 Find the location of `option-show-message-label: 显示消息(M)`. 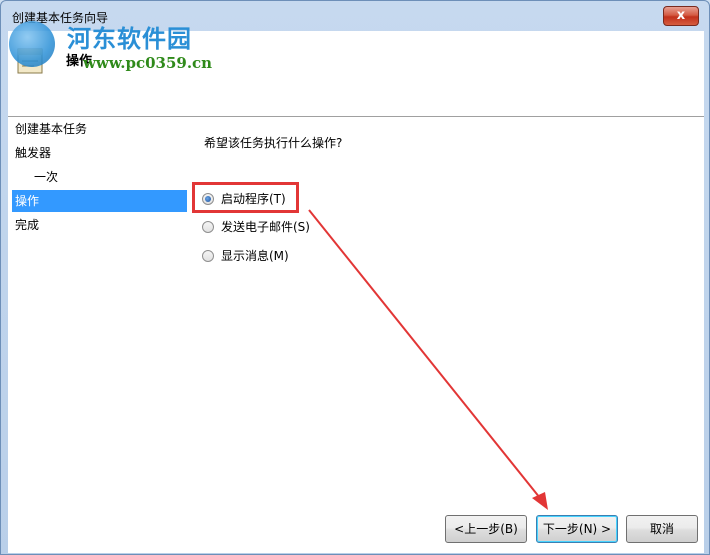

option-show-message-label: 显示消息(M) is located at coordinates (255, 256).